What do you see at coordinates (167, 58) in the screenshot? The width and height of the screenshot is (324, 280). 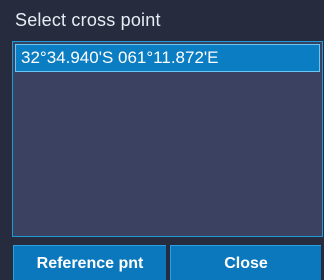 I see `list-item: 32°34.940'S 061°11.872'E` at bounding box center [167, 58].